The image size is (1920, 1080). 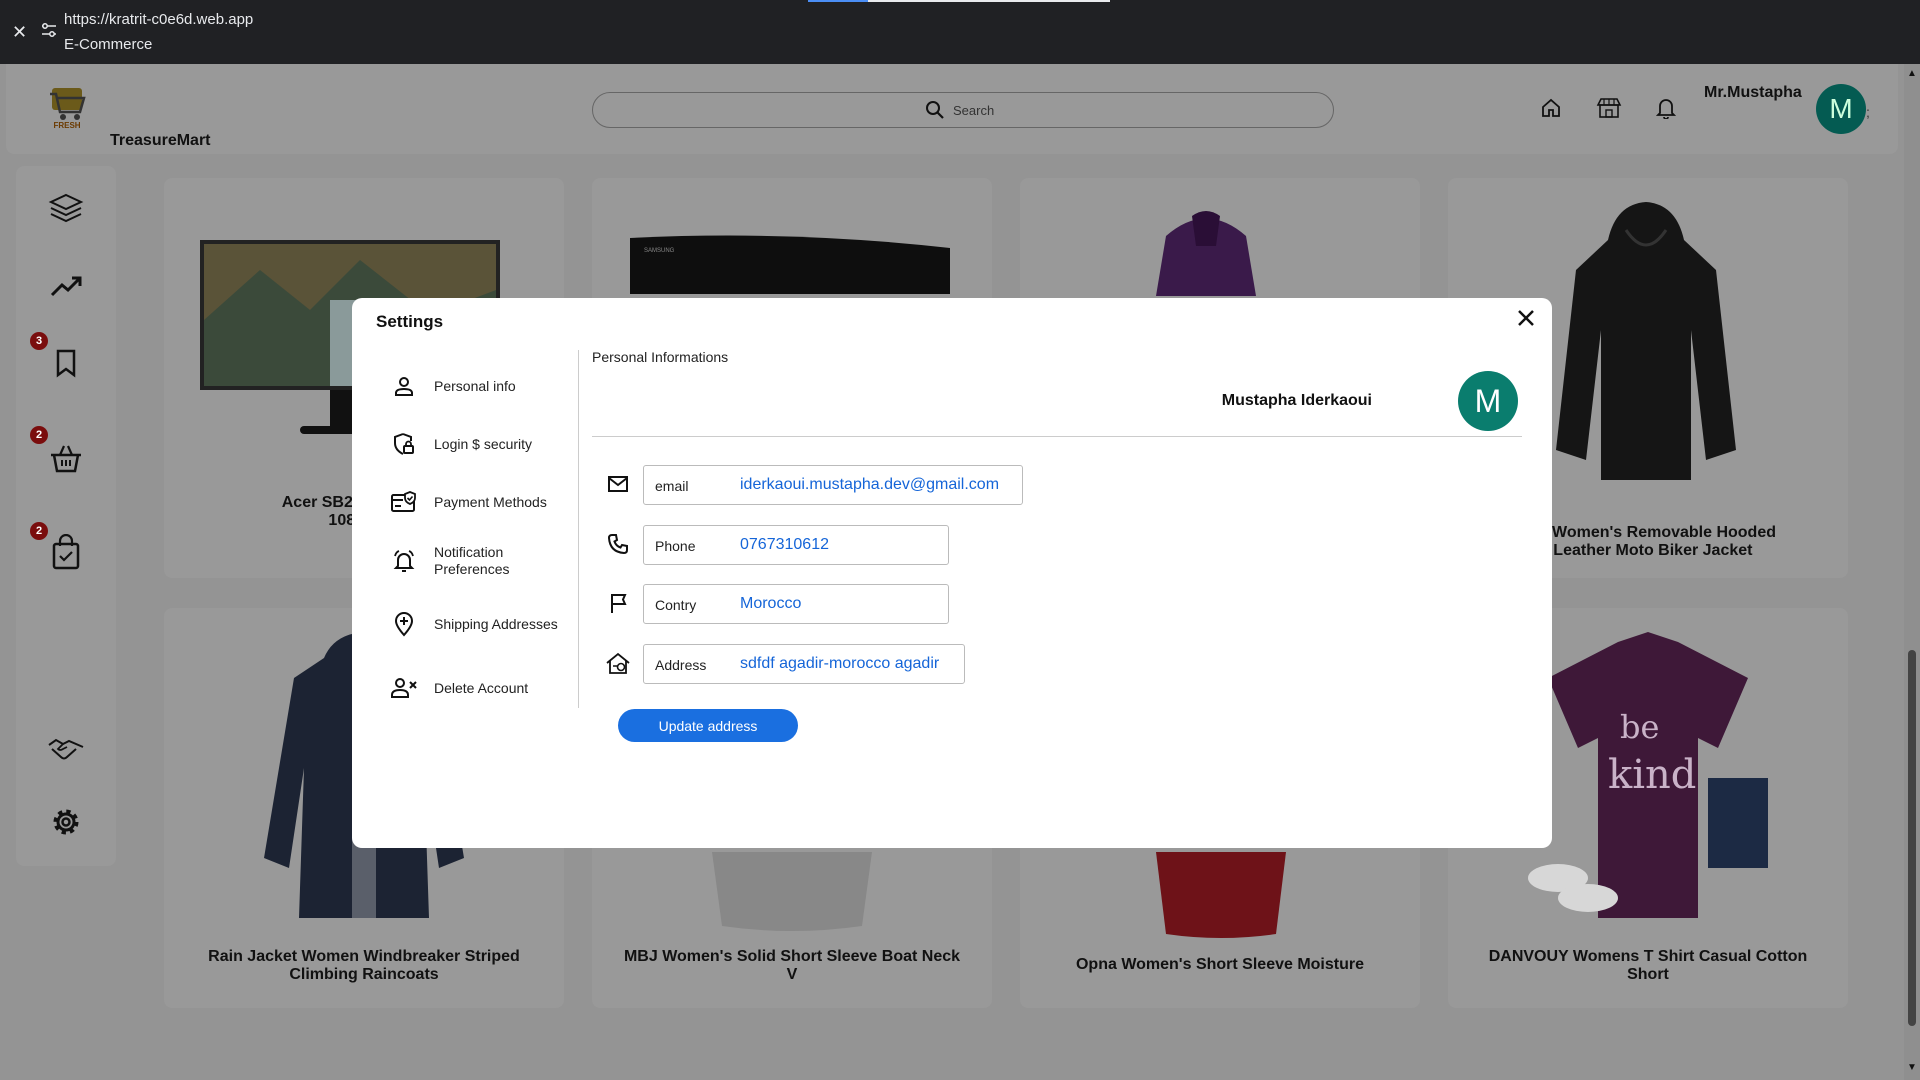 I want to click on gear-icon, so click(x=66, y=822).